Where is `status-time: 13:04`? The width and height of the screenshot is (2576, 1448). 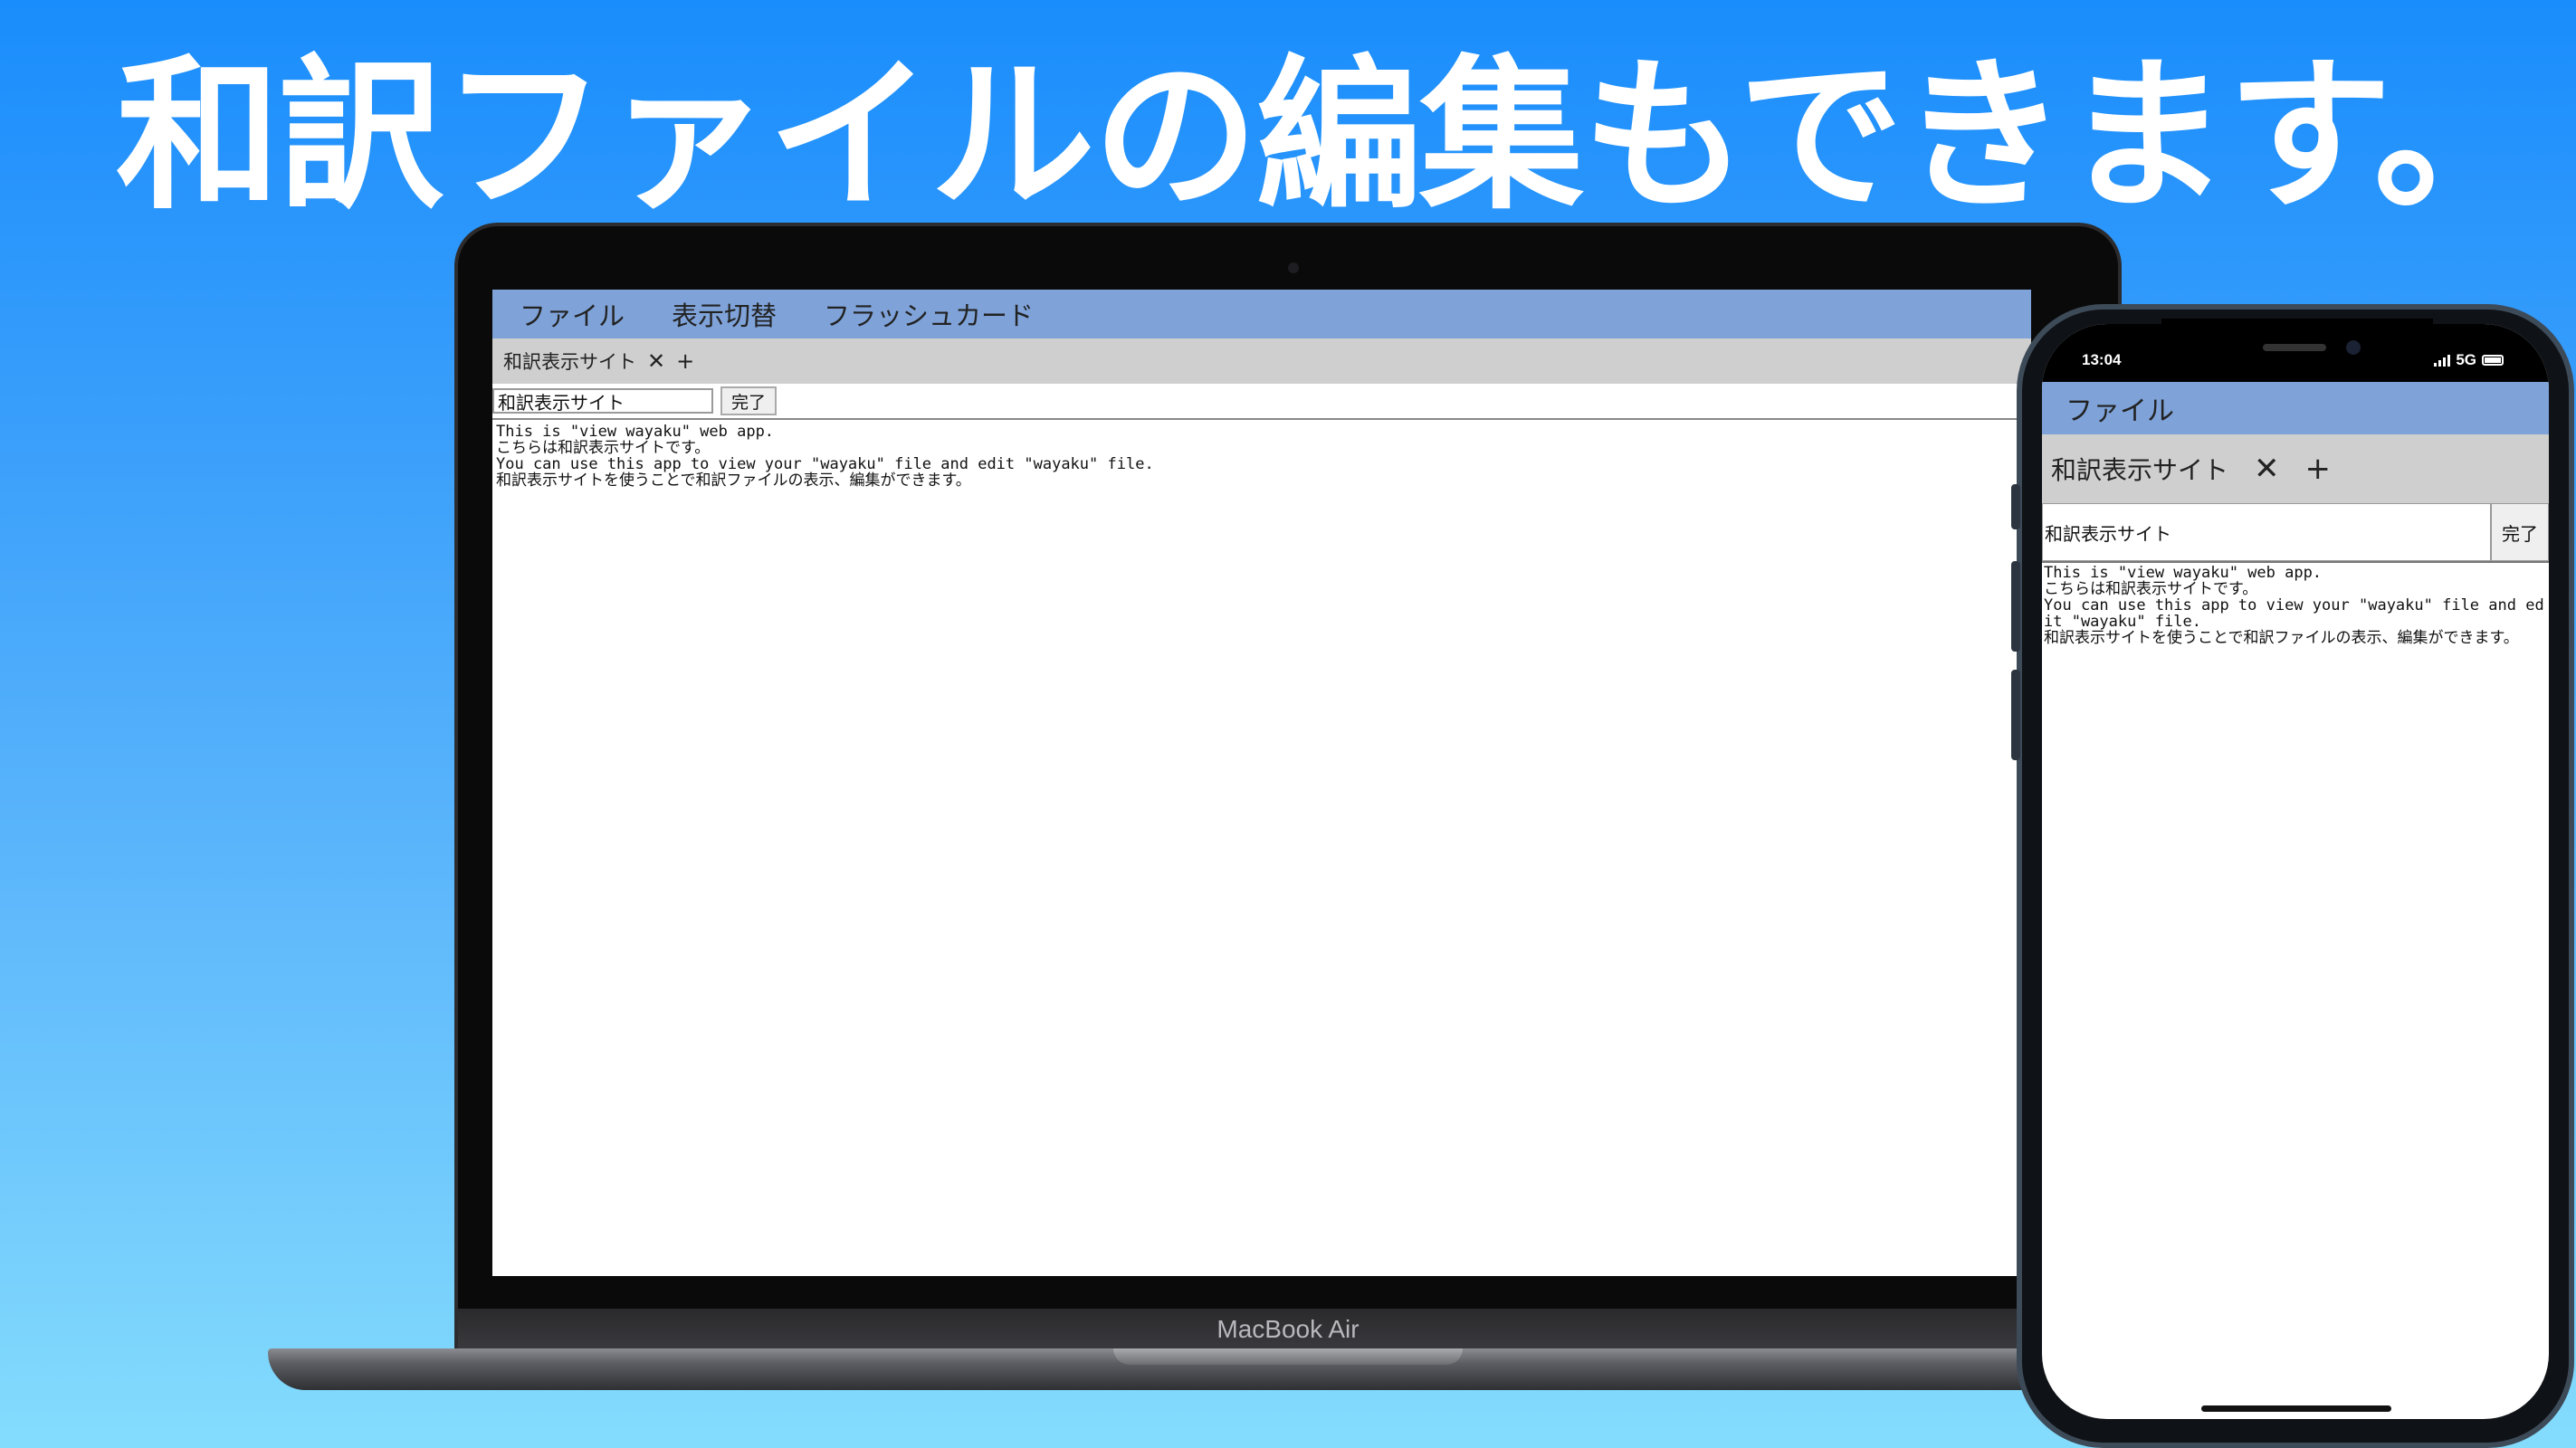
status-time: 13:04 is located at coordinates (2102, 360).